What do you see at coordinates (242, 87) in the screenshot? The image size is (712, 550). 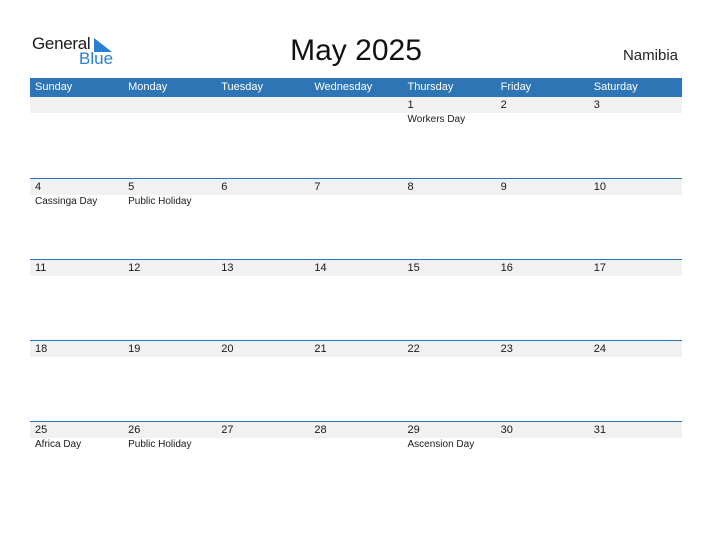 I see `weekday-tuesday: Tuesday` at bounding box center [242, 87].